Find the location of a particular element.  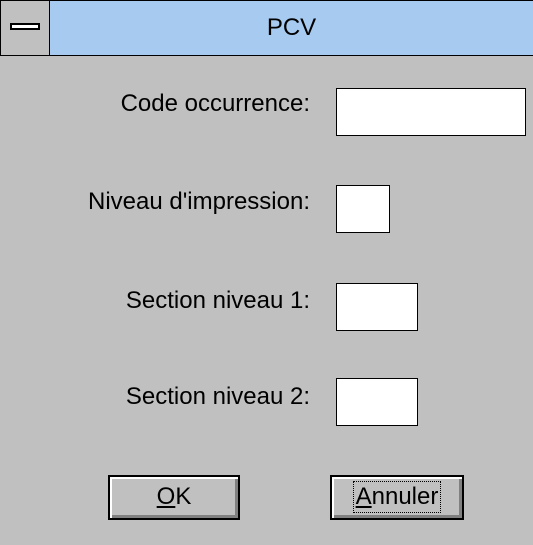

title-bar: PCV is located at coordinates (266, 28).